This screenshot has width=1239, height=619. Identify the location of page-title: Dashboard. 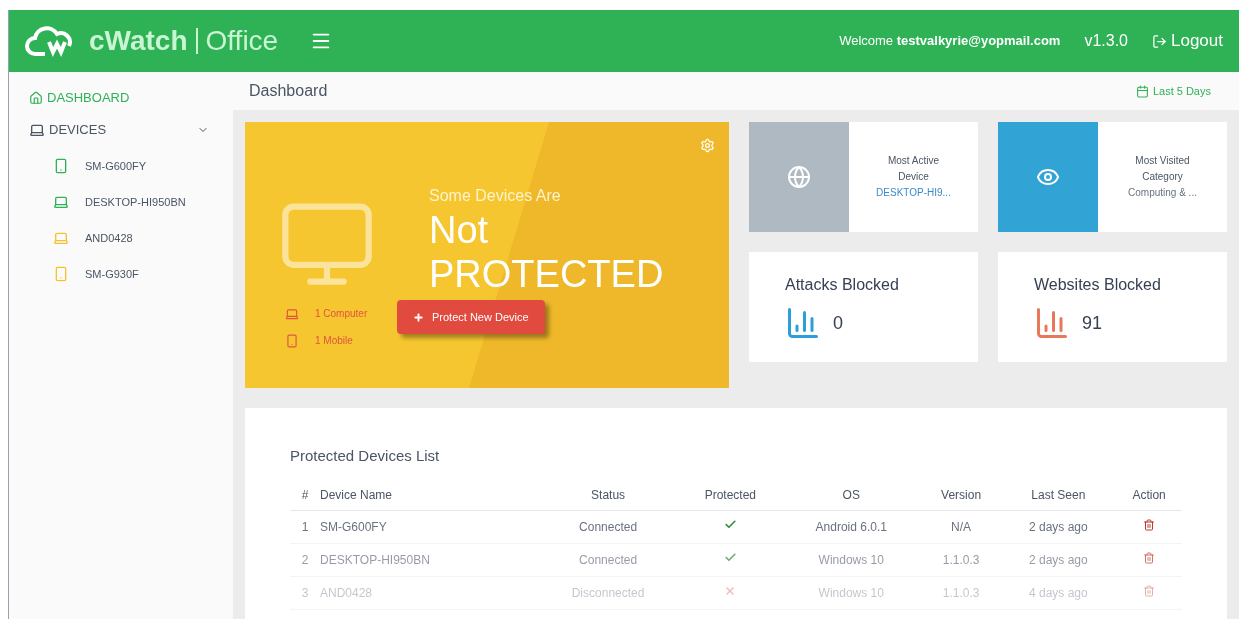
(288, 91).